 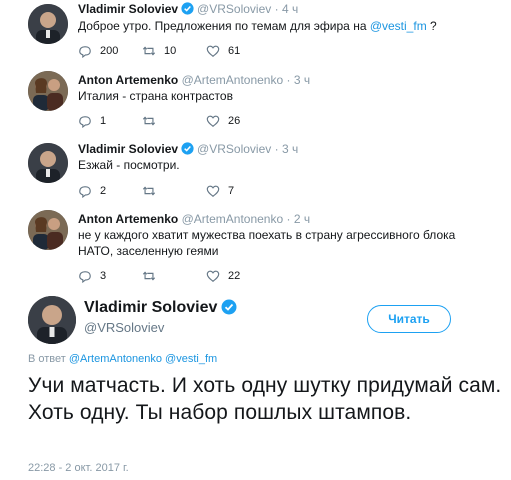 What do you see at coordinates (48, 359) in the screenshot?
I see `reply-prefix: В ответ` at bounding box center [48, 359].